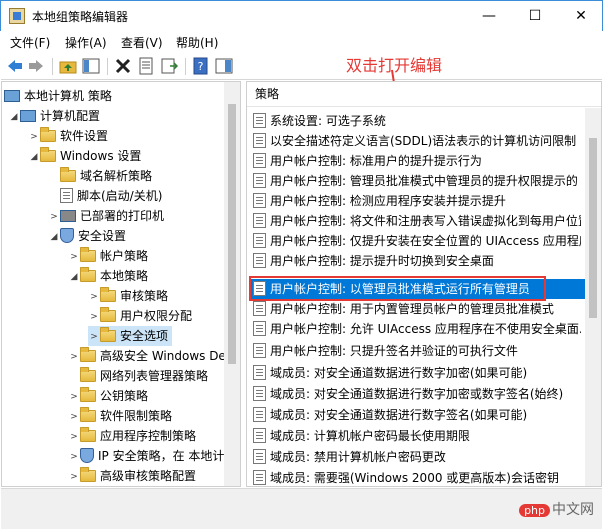  I want to click on policy-row: 用户帐户控制: 将文件和注册表写入错误虚拟化到每用户位置, so click(417, 221).